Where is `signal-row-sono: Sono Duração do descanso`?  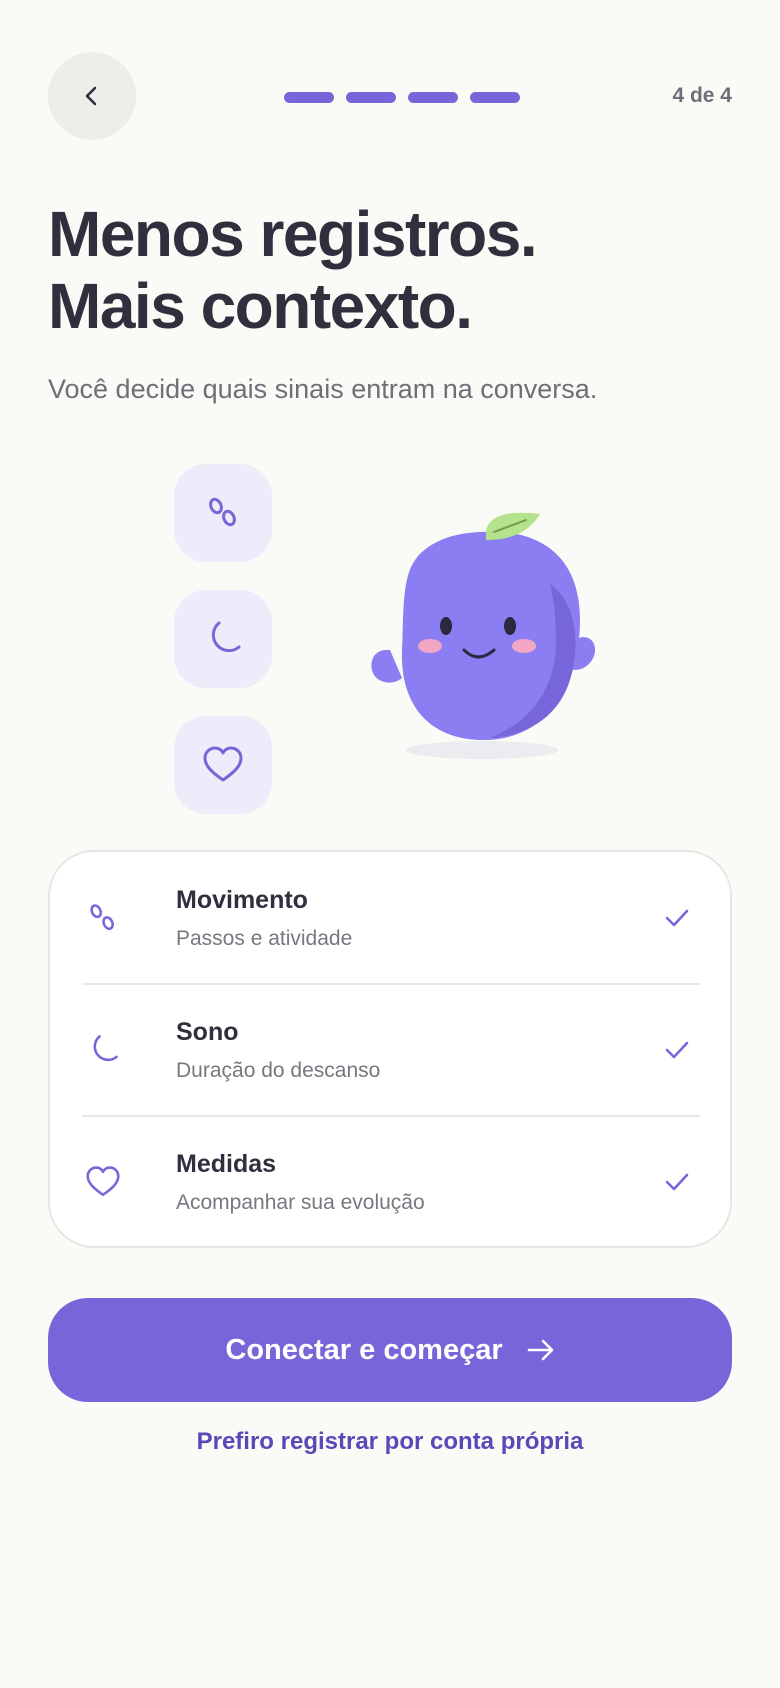 signal-row-sono: Sono Duração do descanso is located at coordinates (391, 1050).